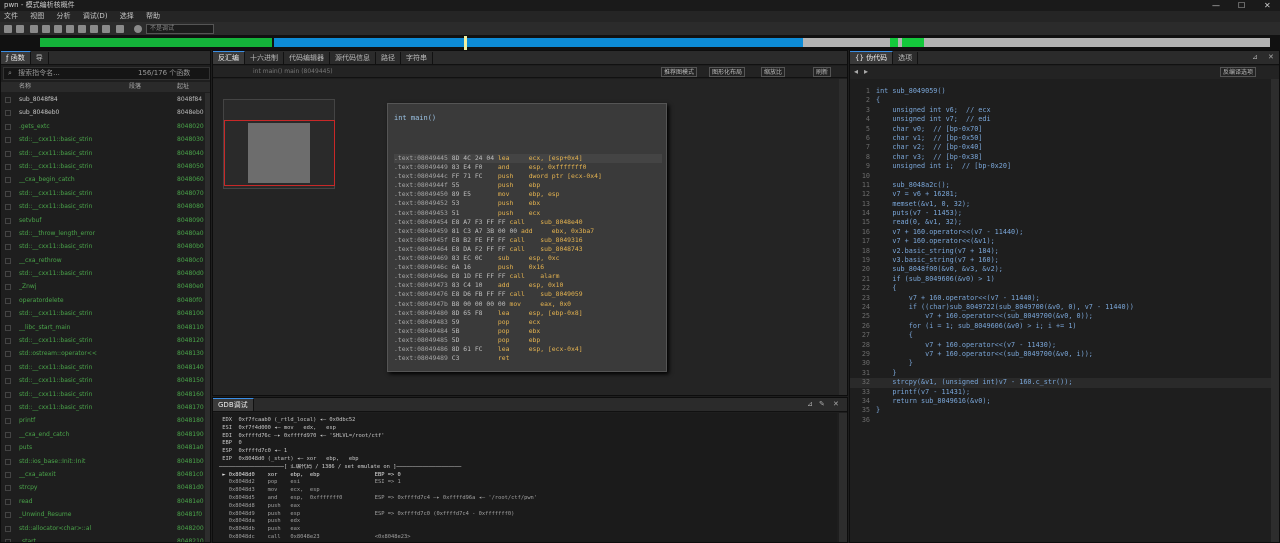 This screenshot has height=543, width=1280. I want to click on refresh-button: 刷新, so click(822, 72).